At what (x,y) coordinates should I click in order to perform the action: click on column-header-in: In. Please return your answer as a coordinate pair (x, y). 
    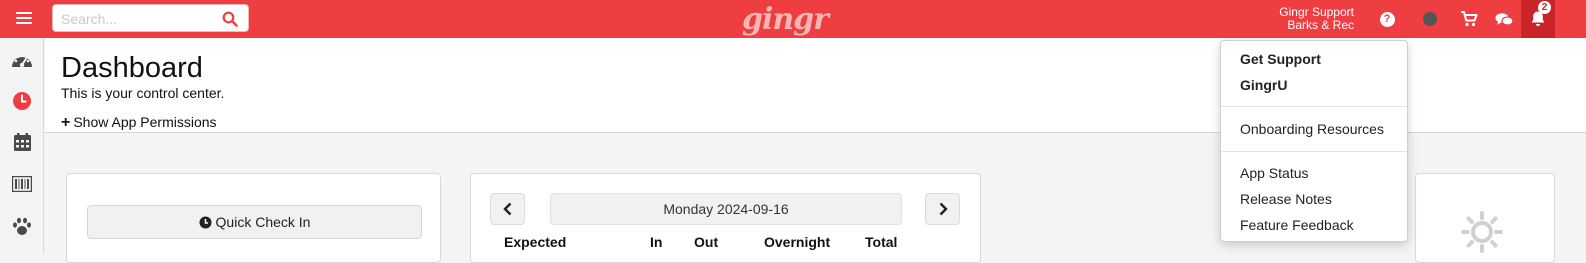
    Looking at the image, I should click on (656, 242).